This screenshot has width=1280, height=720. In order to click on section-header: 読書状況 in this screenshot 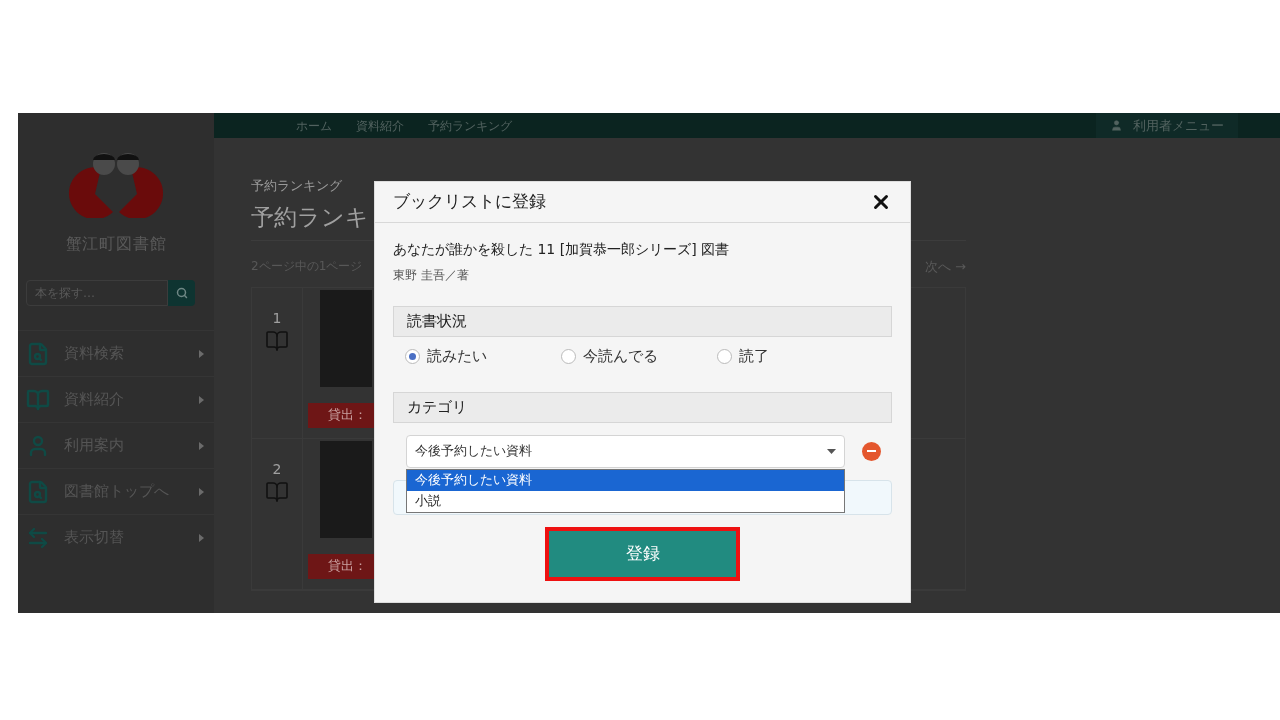, I will do `click(642, 321)`.